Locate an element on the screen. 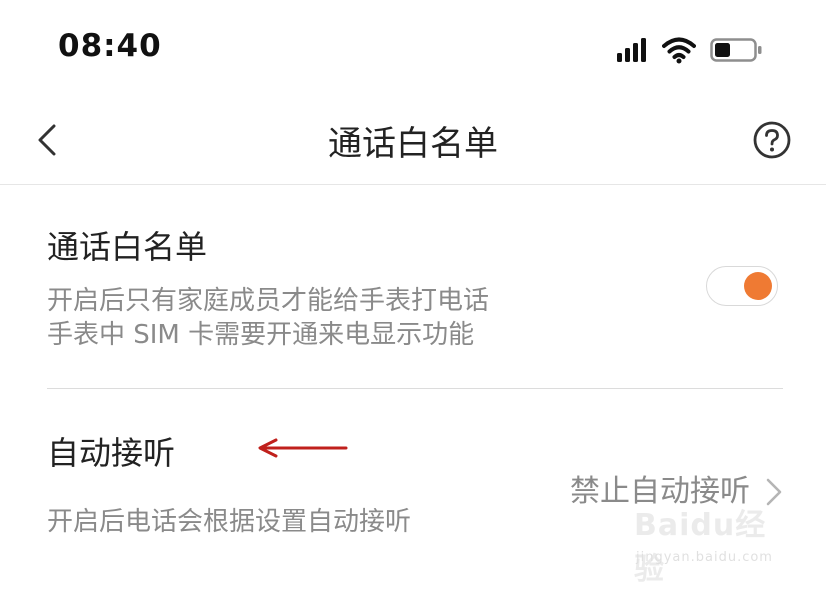  watermark-logo-text: Baidu经验 is located at coordinates (700, 547).